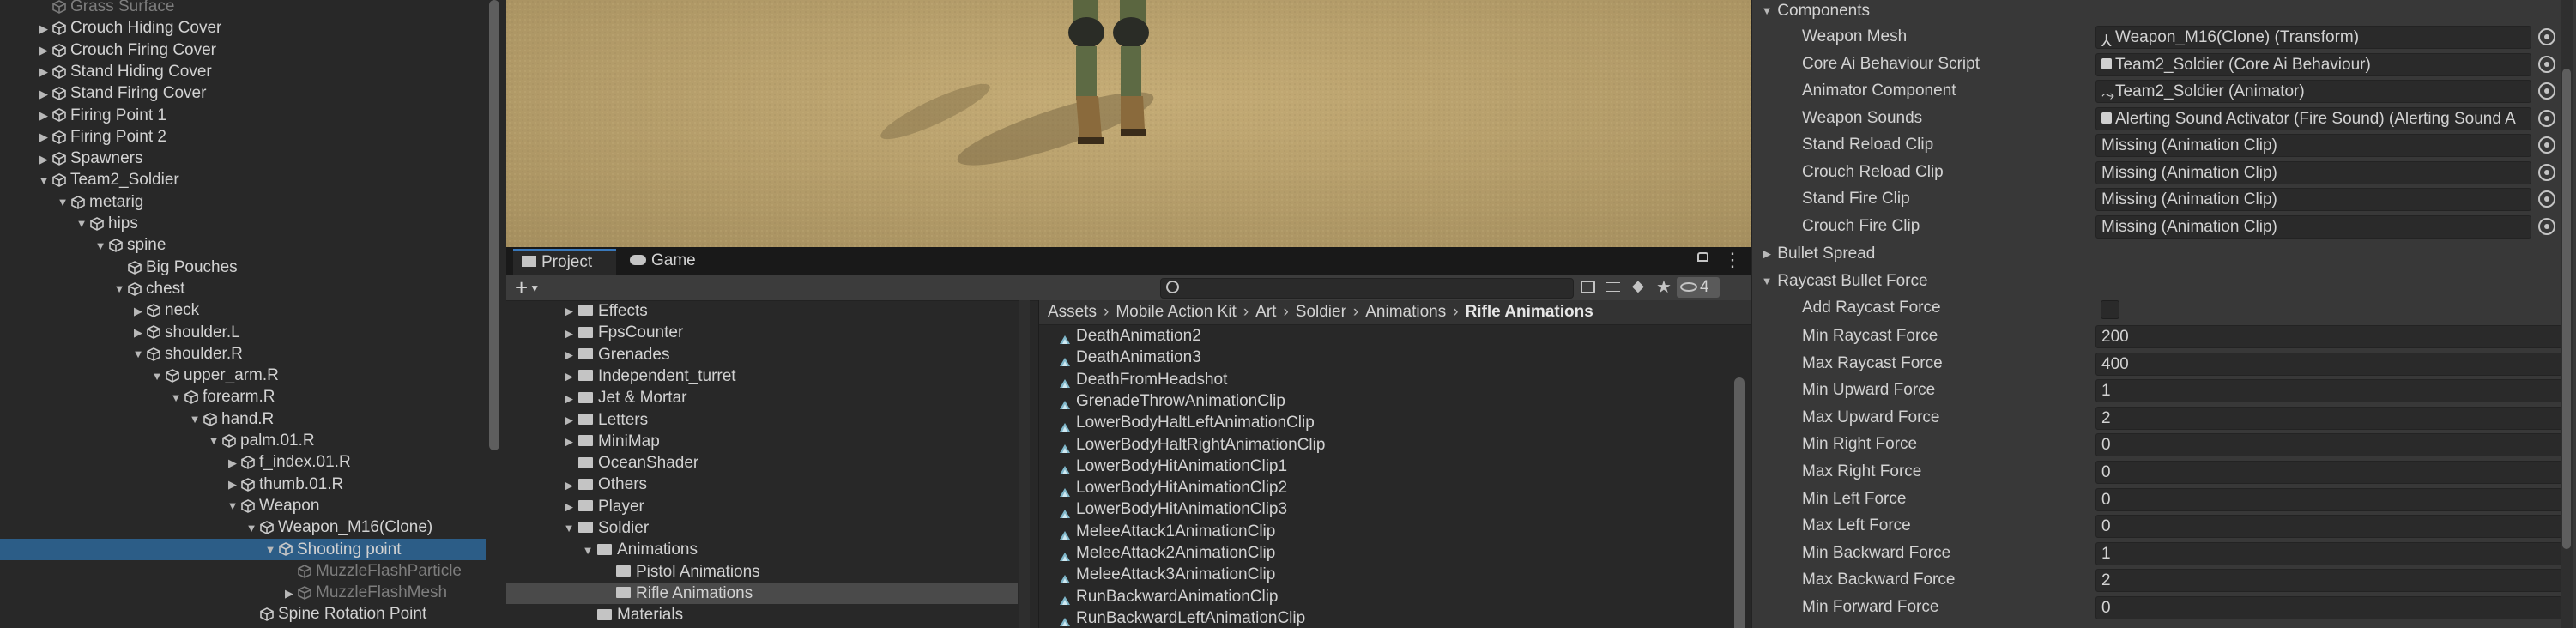  Describe the element at coordinates (1588, 287) in the screenshot. I see `search-by-type-icon` at that location.